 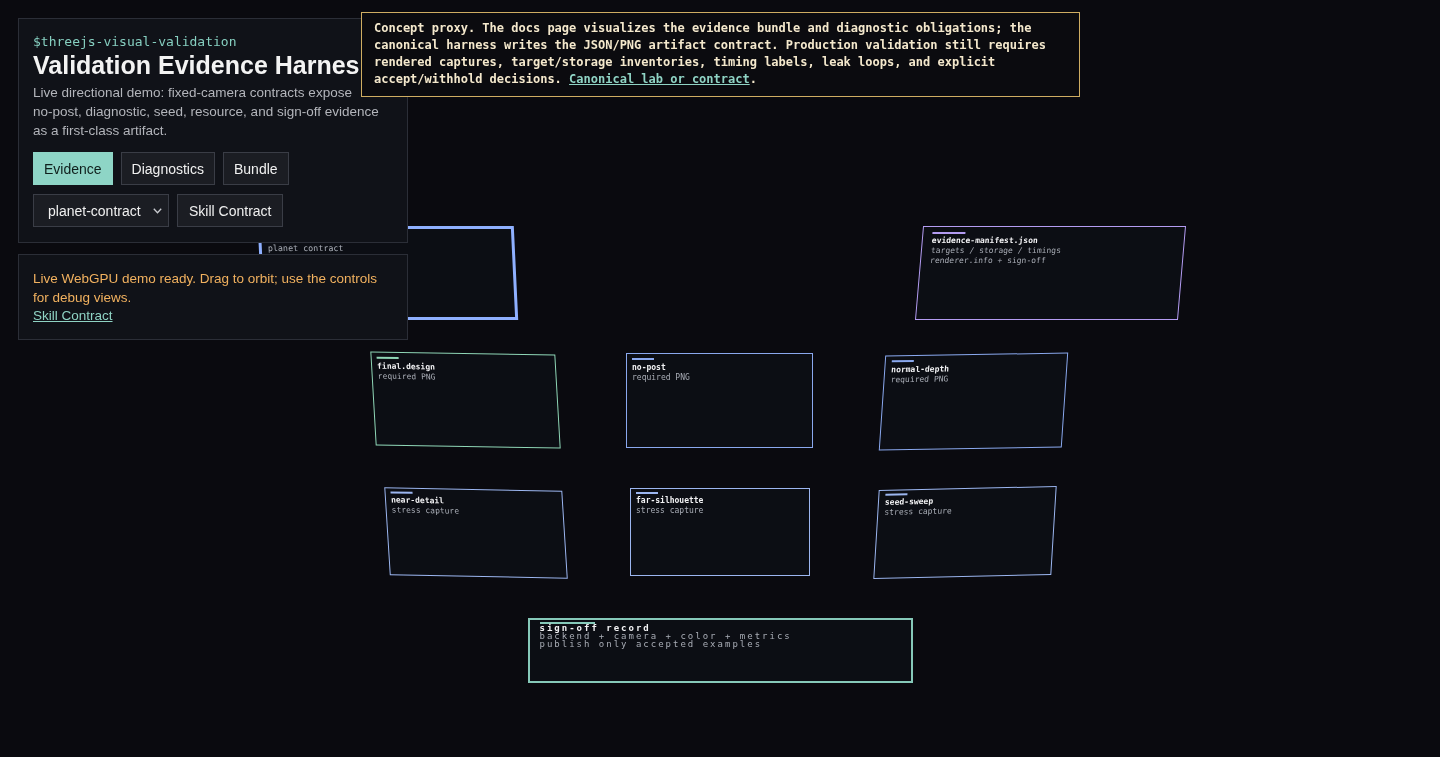 I want to click on card-title: sign-off record, so click(x=595, y=628).